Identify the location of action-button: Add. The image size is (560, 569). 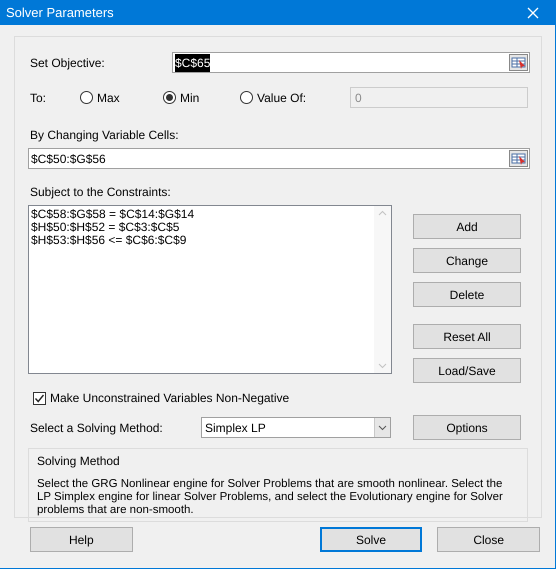
(467, 226).